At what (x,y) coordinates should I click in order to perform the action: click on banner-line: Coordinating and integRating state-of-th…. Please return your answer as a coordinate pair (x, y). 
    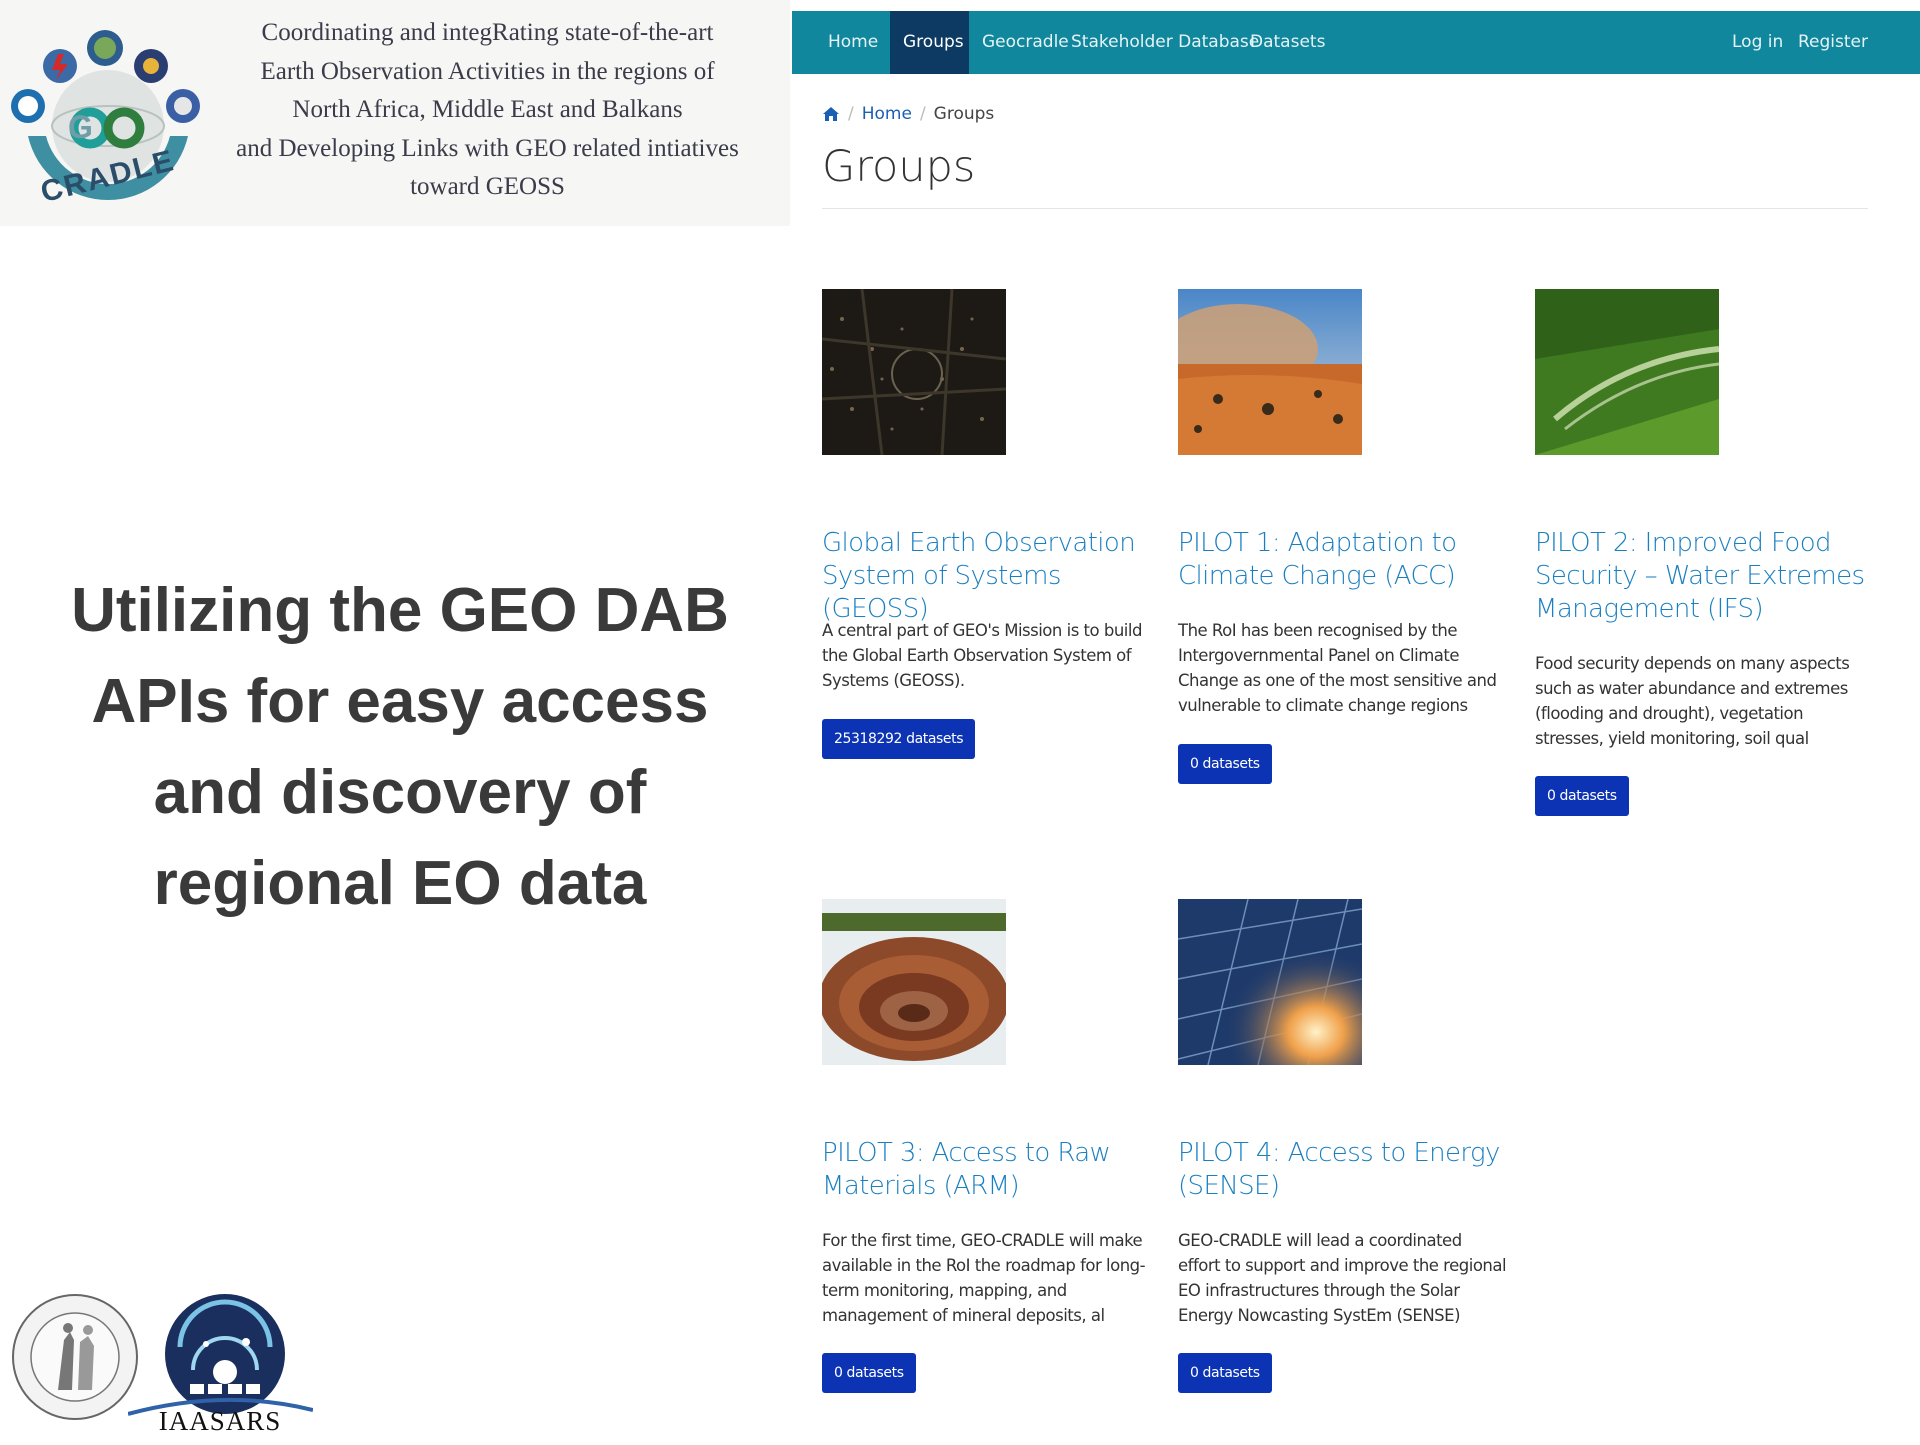
    Looking at the image, I should click on (487, 32).